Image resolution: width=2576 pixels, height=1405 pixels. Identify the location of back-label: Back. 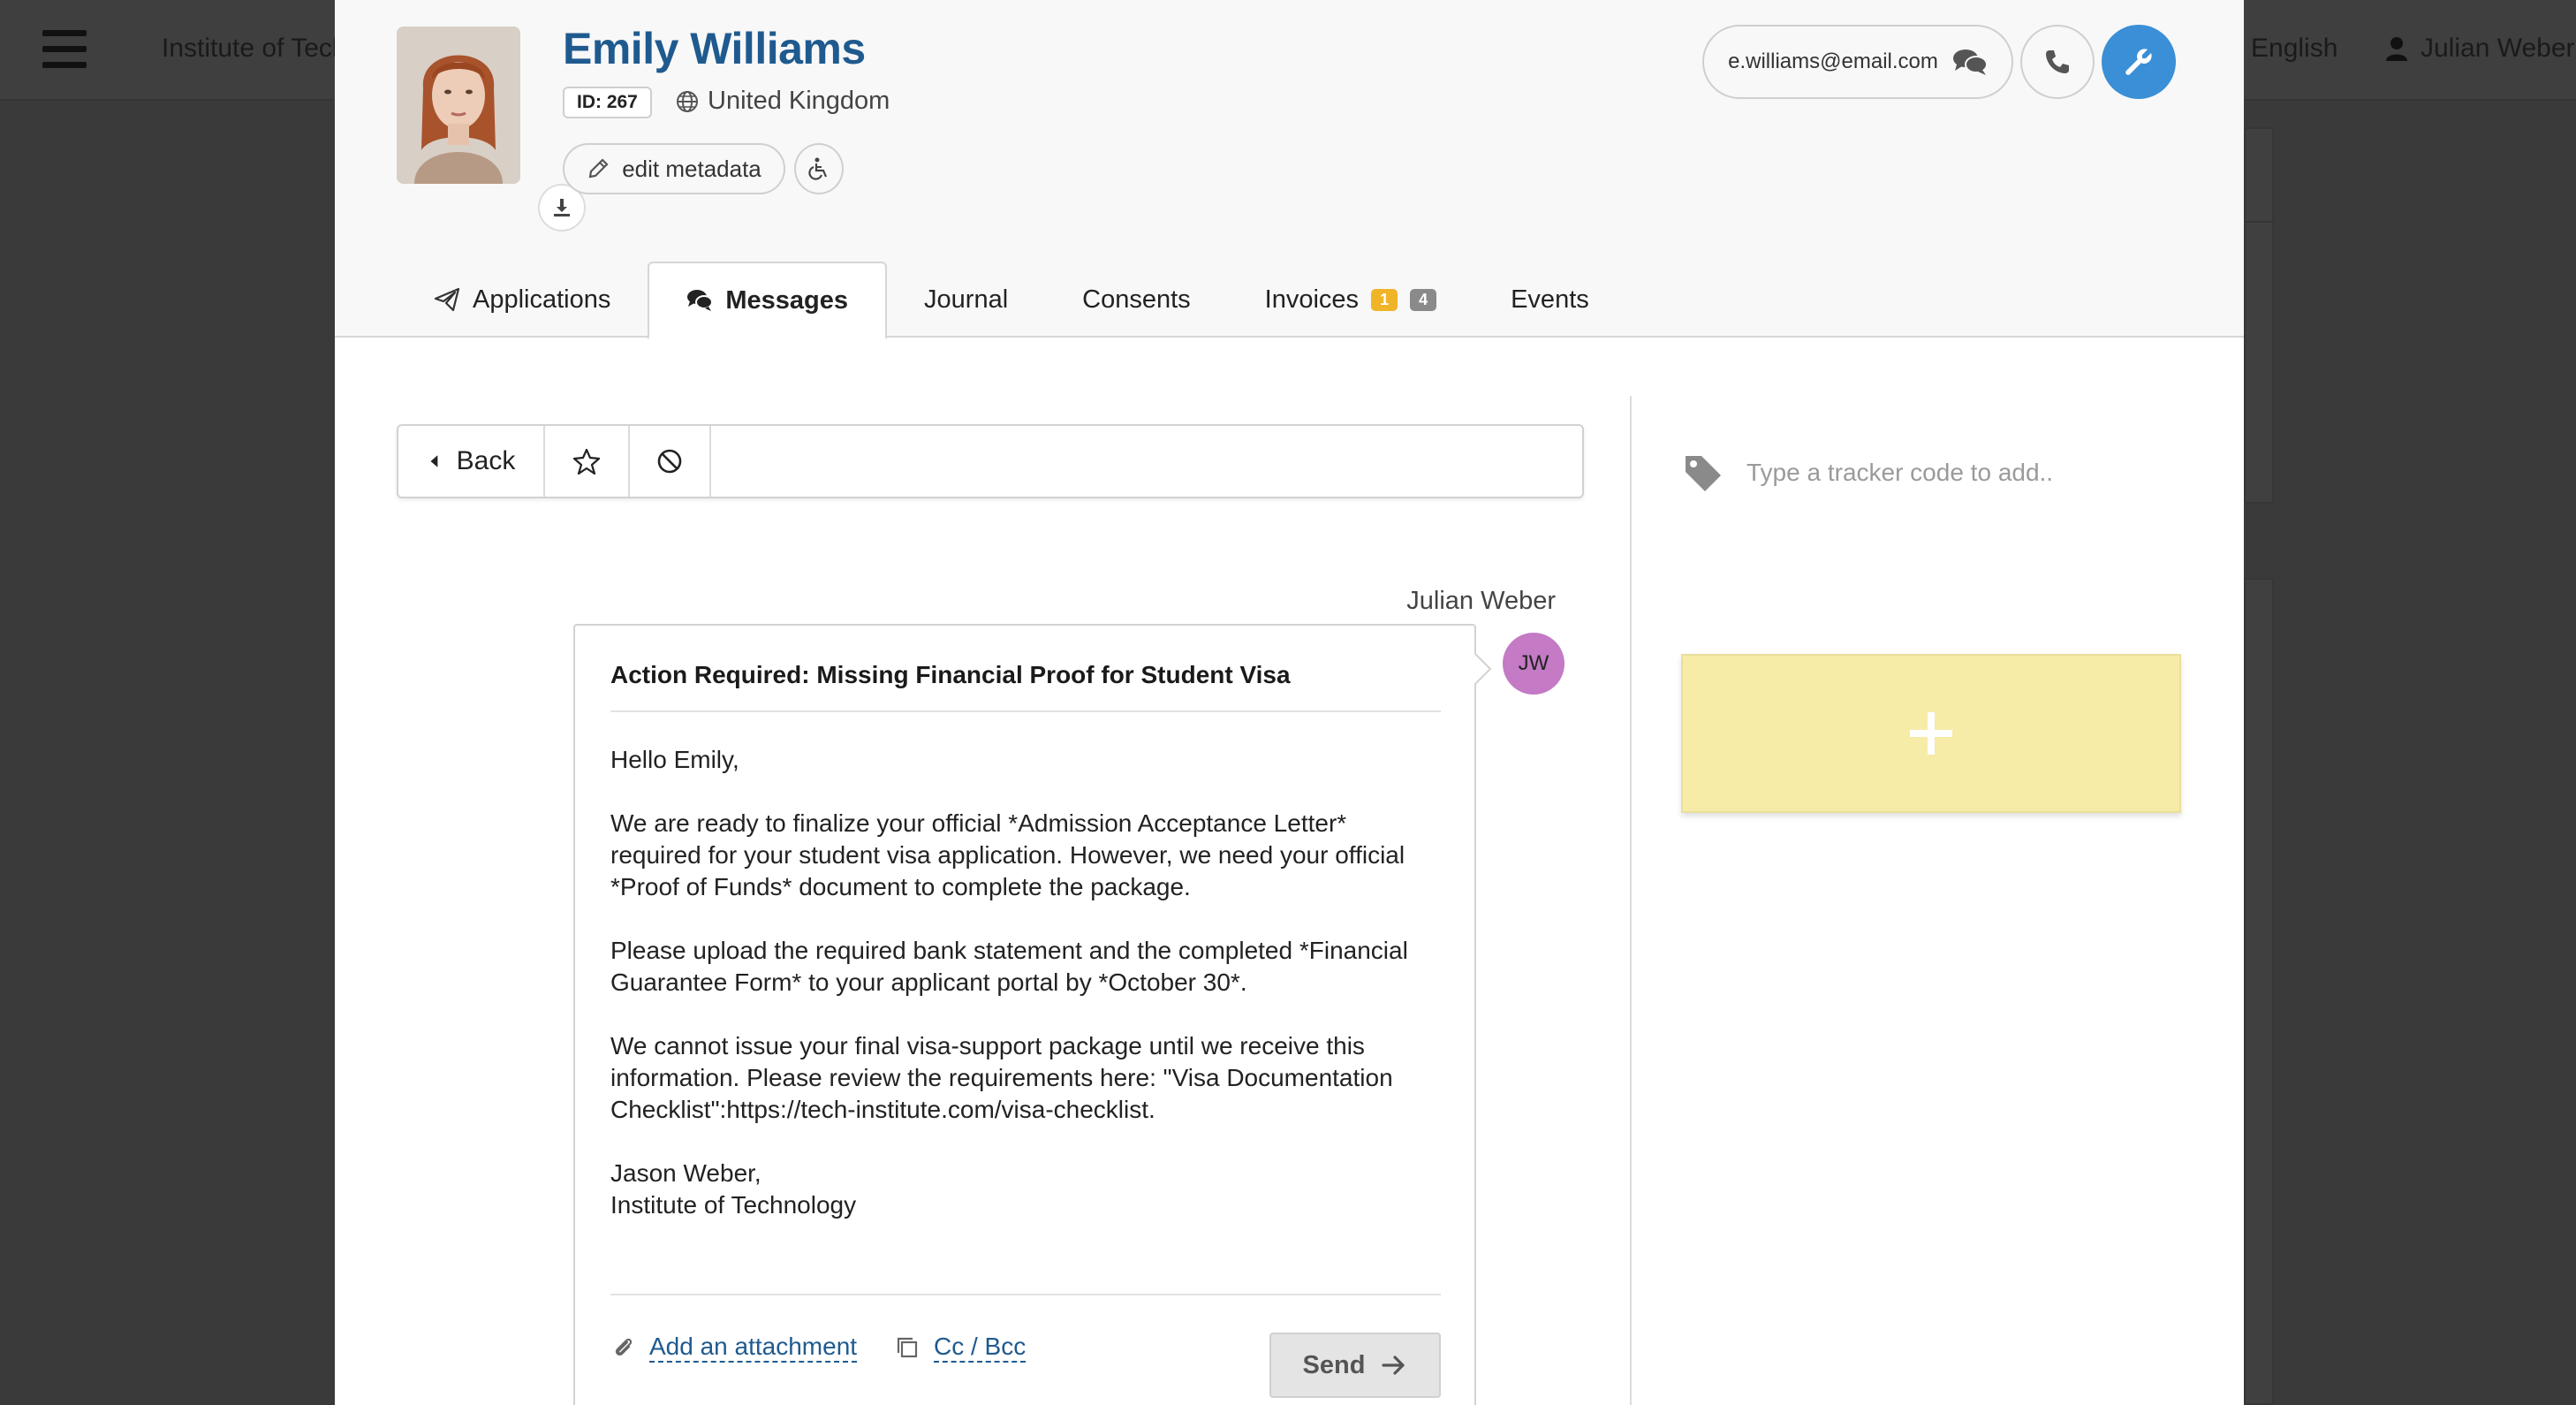
(486, 460).